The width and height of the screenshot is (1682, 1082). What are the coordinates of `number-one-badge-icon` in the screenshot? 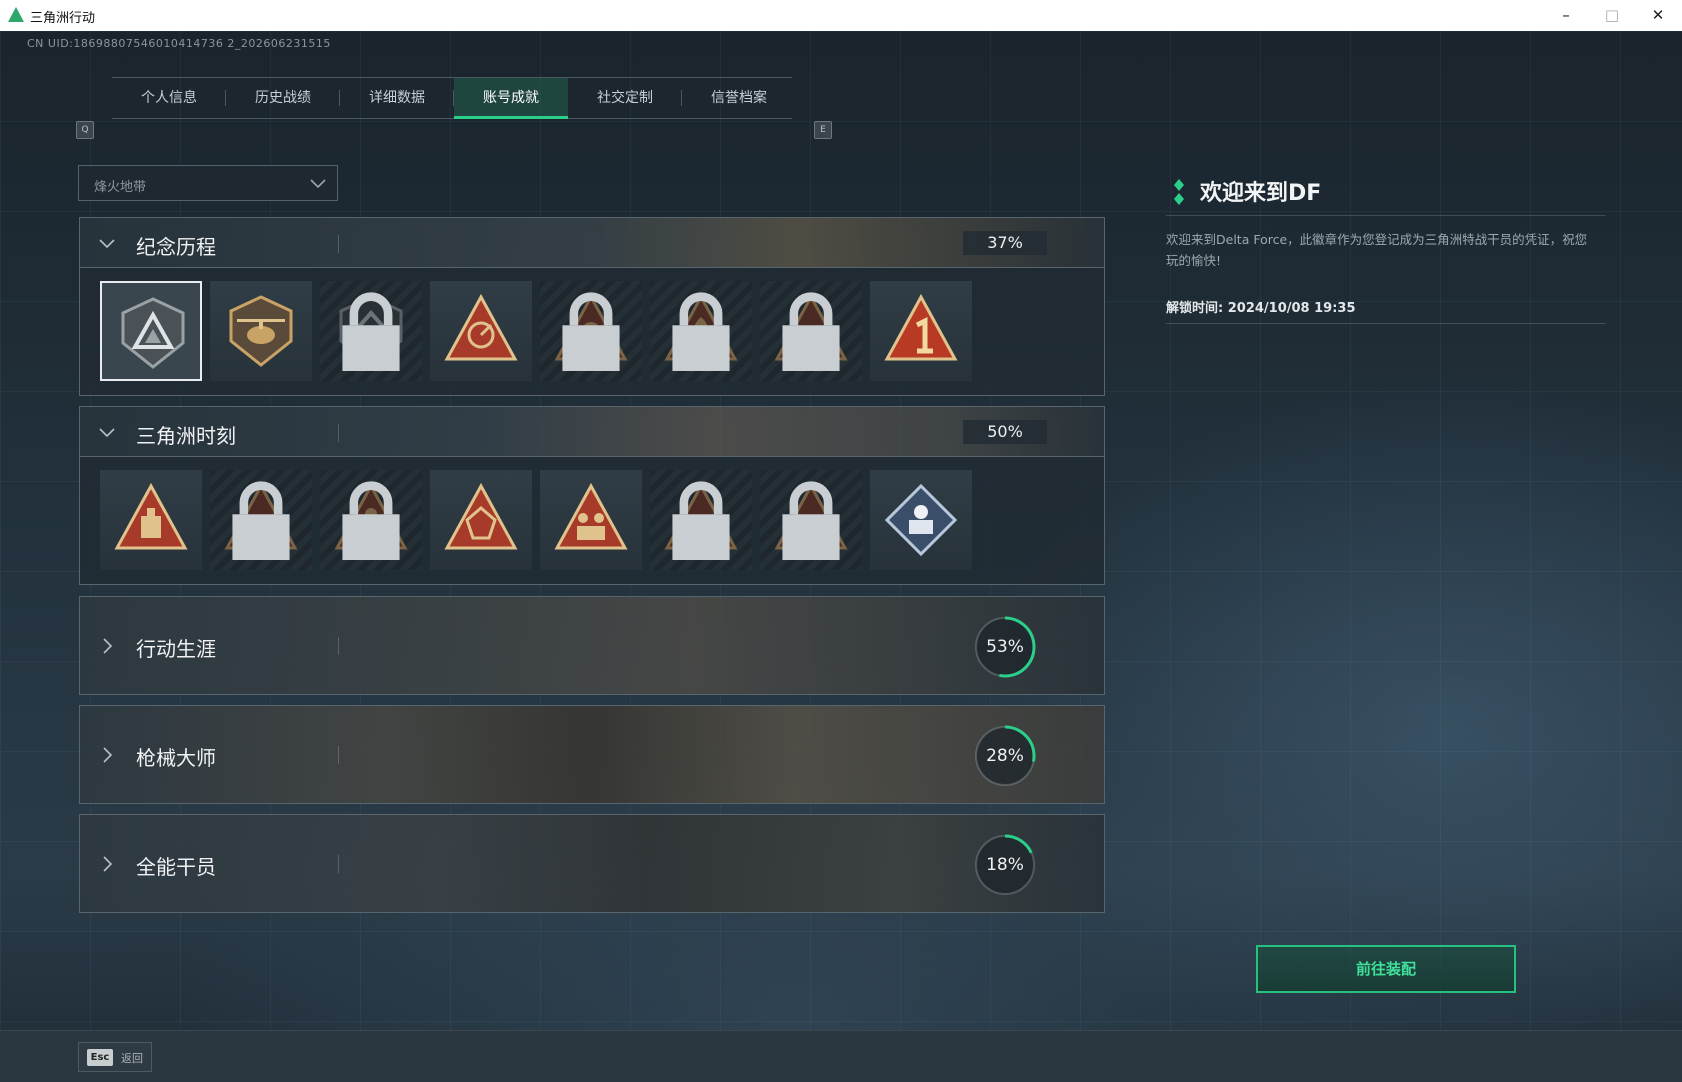 It's located at (921, 327).